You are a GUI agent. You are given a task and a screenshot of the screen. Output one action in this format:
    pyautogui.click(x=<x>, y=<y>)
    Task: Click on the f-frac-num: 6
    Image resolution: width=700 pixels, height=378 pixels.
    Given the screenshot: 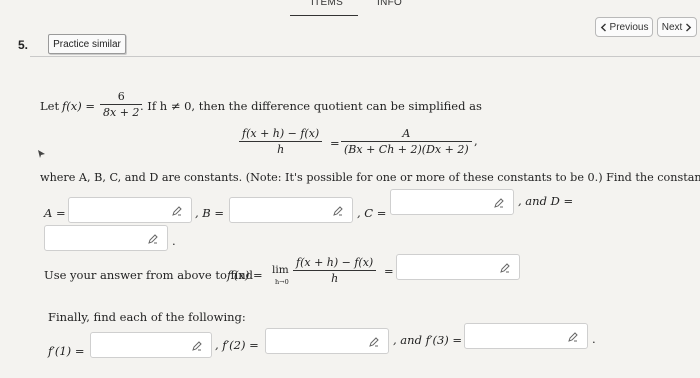 What is the action you would take?
    pyautogui.click(x=121, y=96)
    